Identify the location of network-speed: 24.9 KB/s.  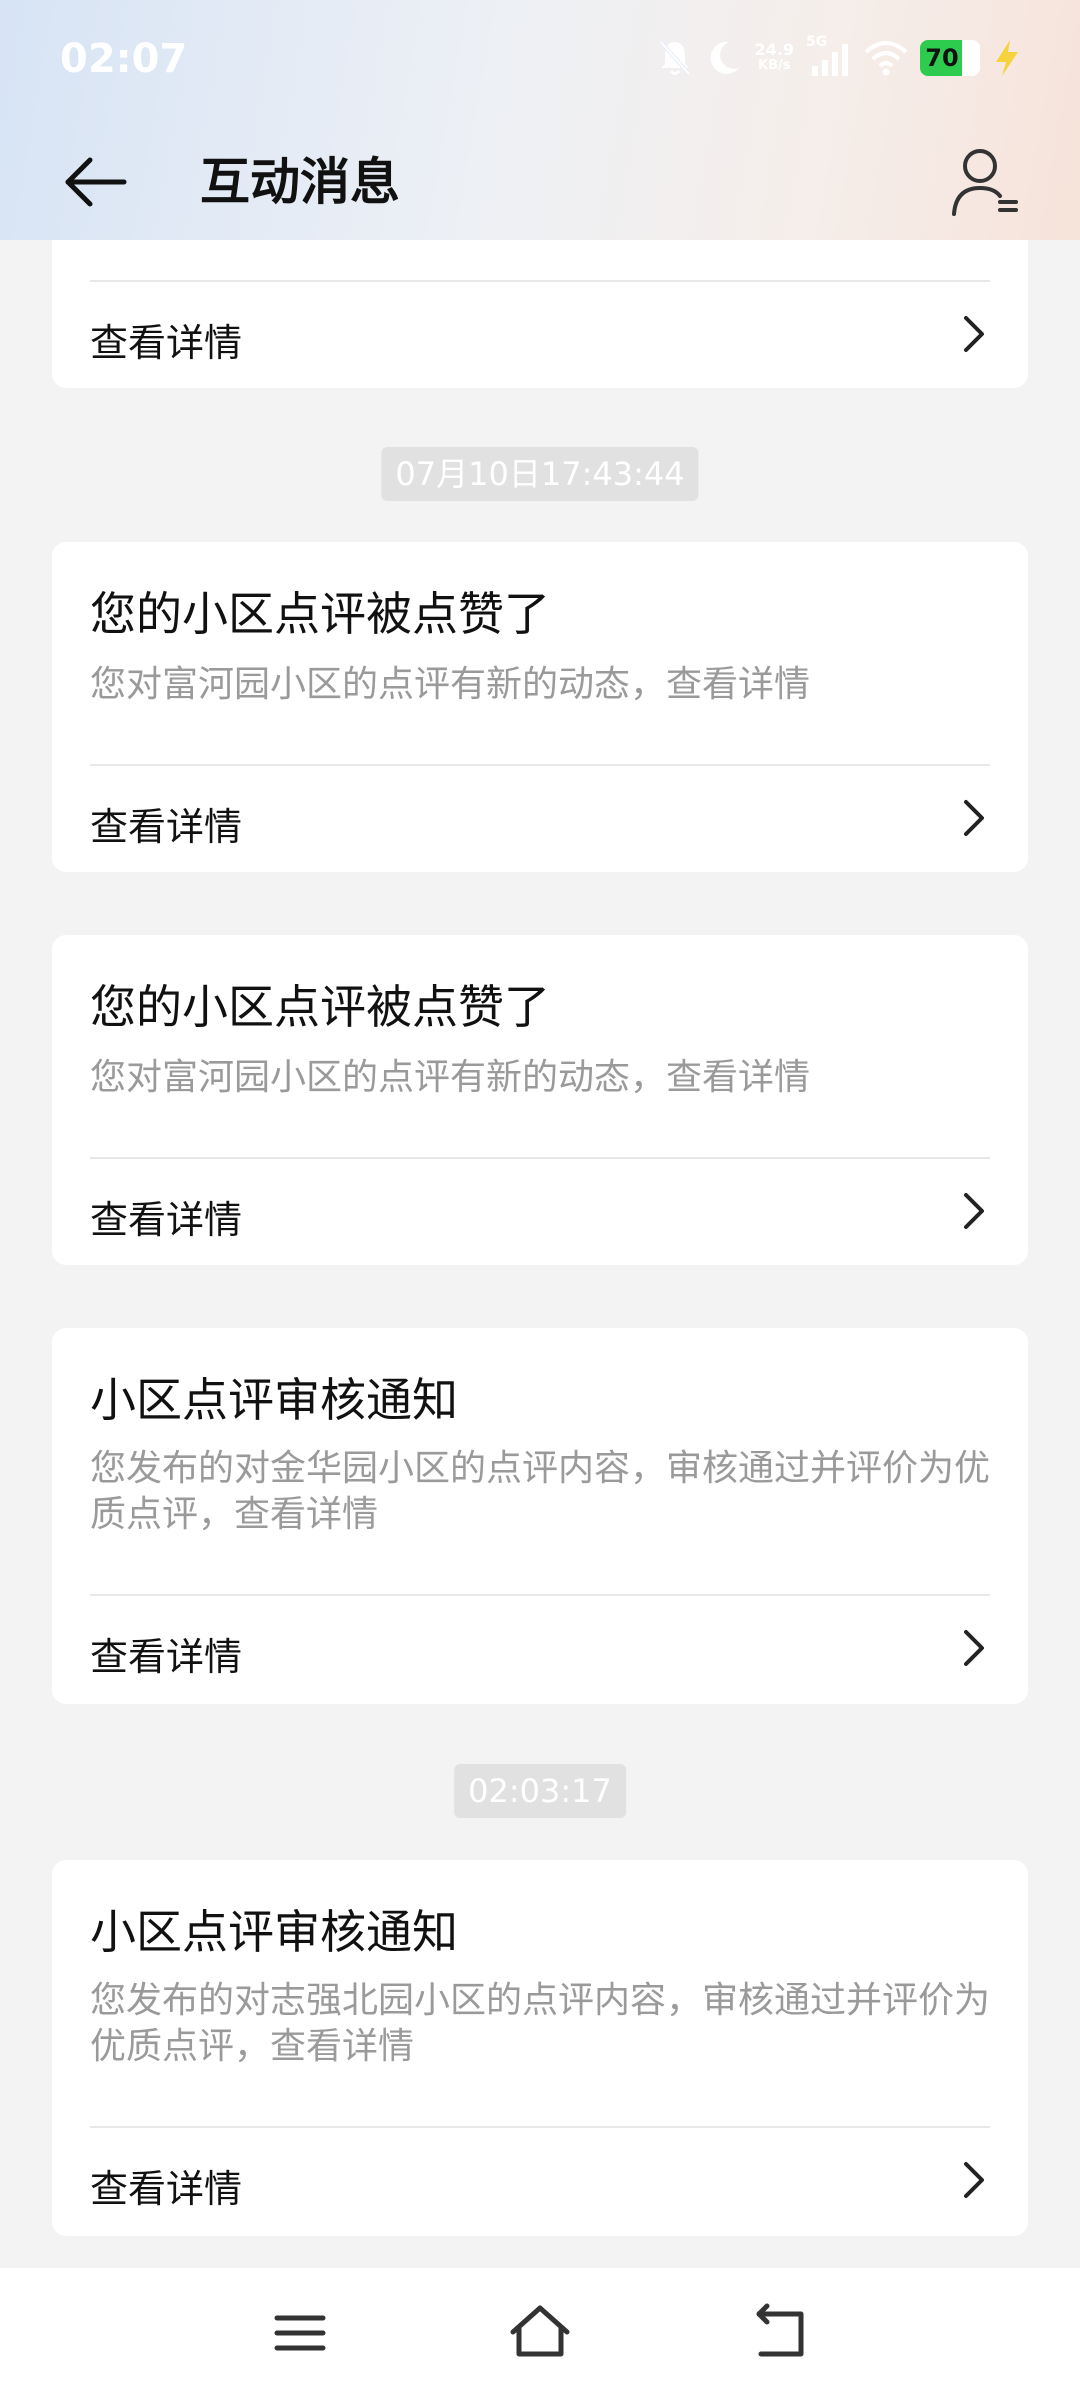
(774, 58).